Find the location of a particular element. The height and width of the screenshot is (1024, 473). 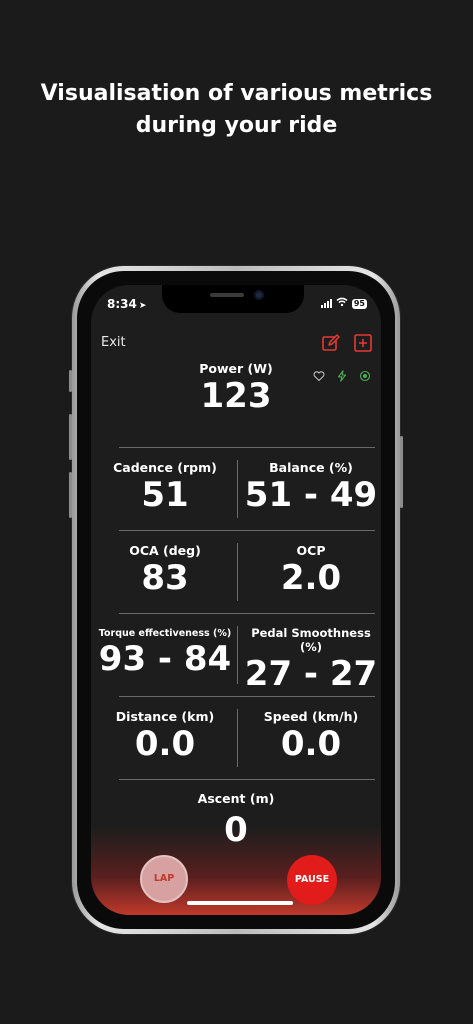

torque-effectiveness-metric: Torque effectiveness (%) 93 - 84 is located at coordinates (165, 655).